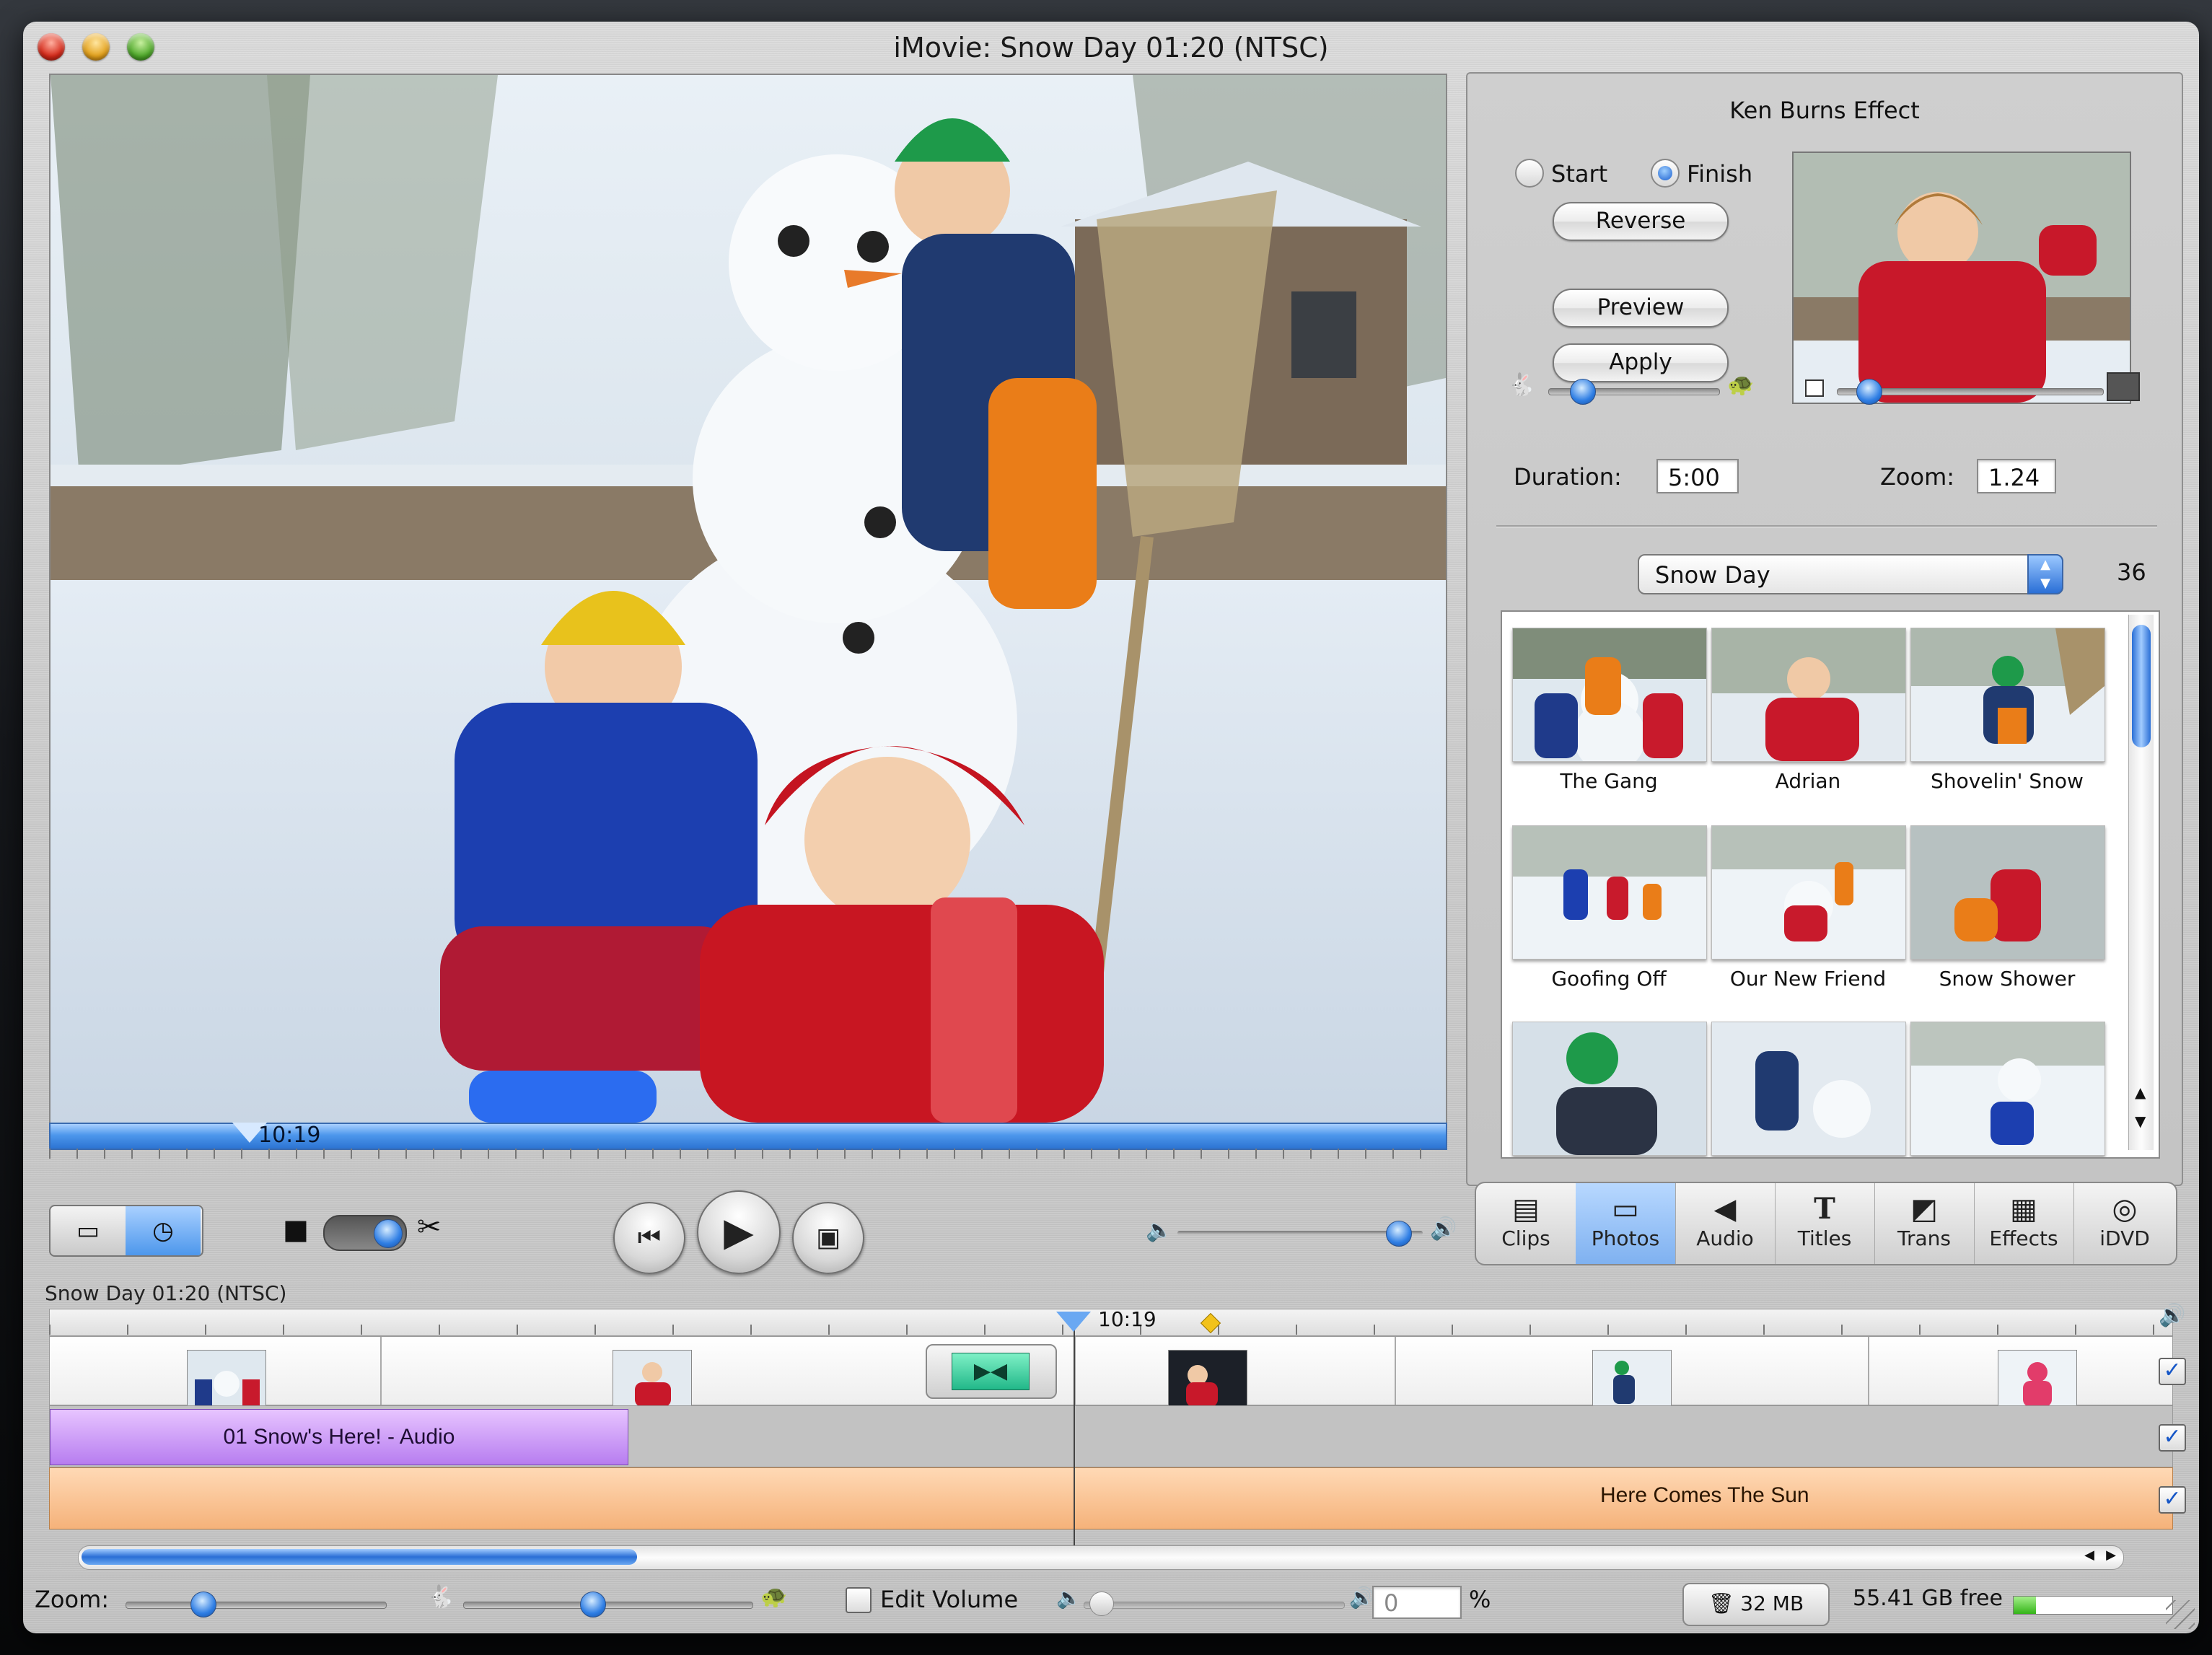 The image size is (2212, 1655). What do you see at coordinates (2172, 1500) in the screenshot?
I see `audio-track-2-checkbox: ✓` at bounding box center [2172, 1500].